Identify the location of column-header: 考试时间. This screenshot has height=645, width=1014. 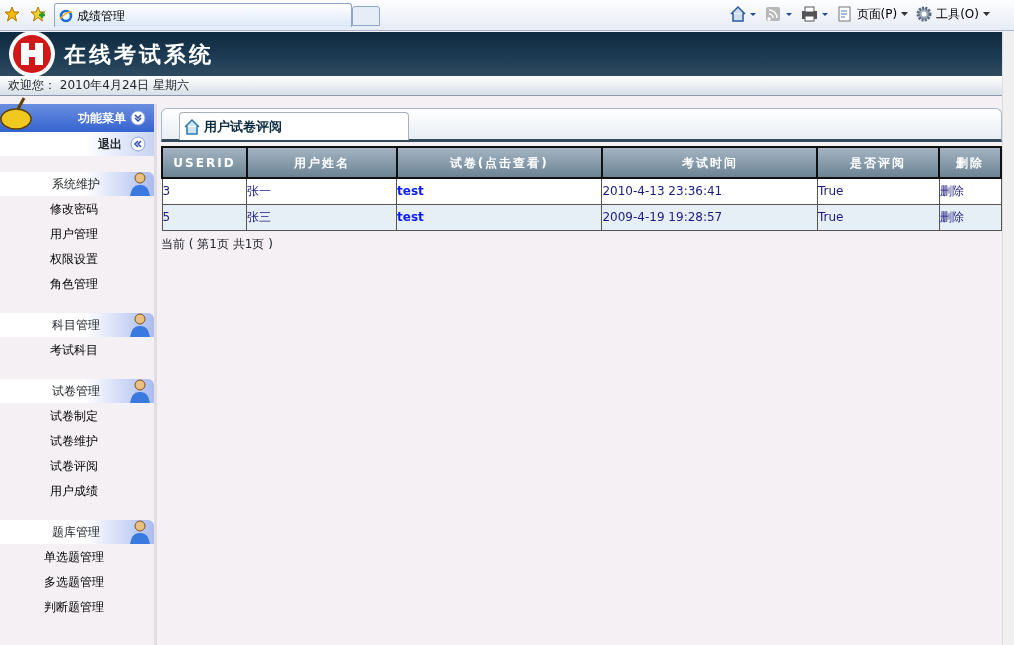
(709, 162).